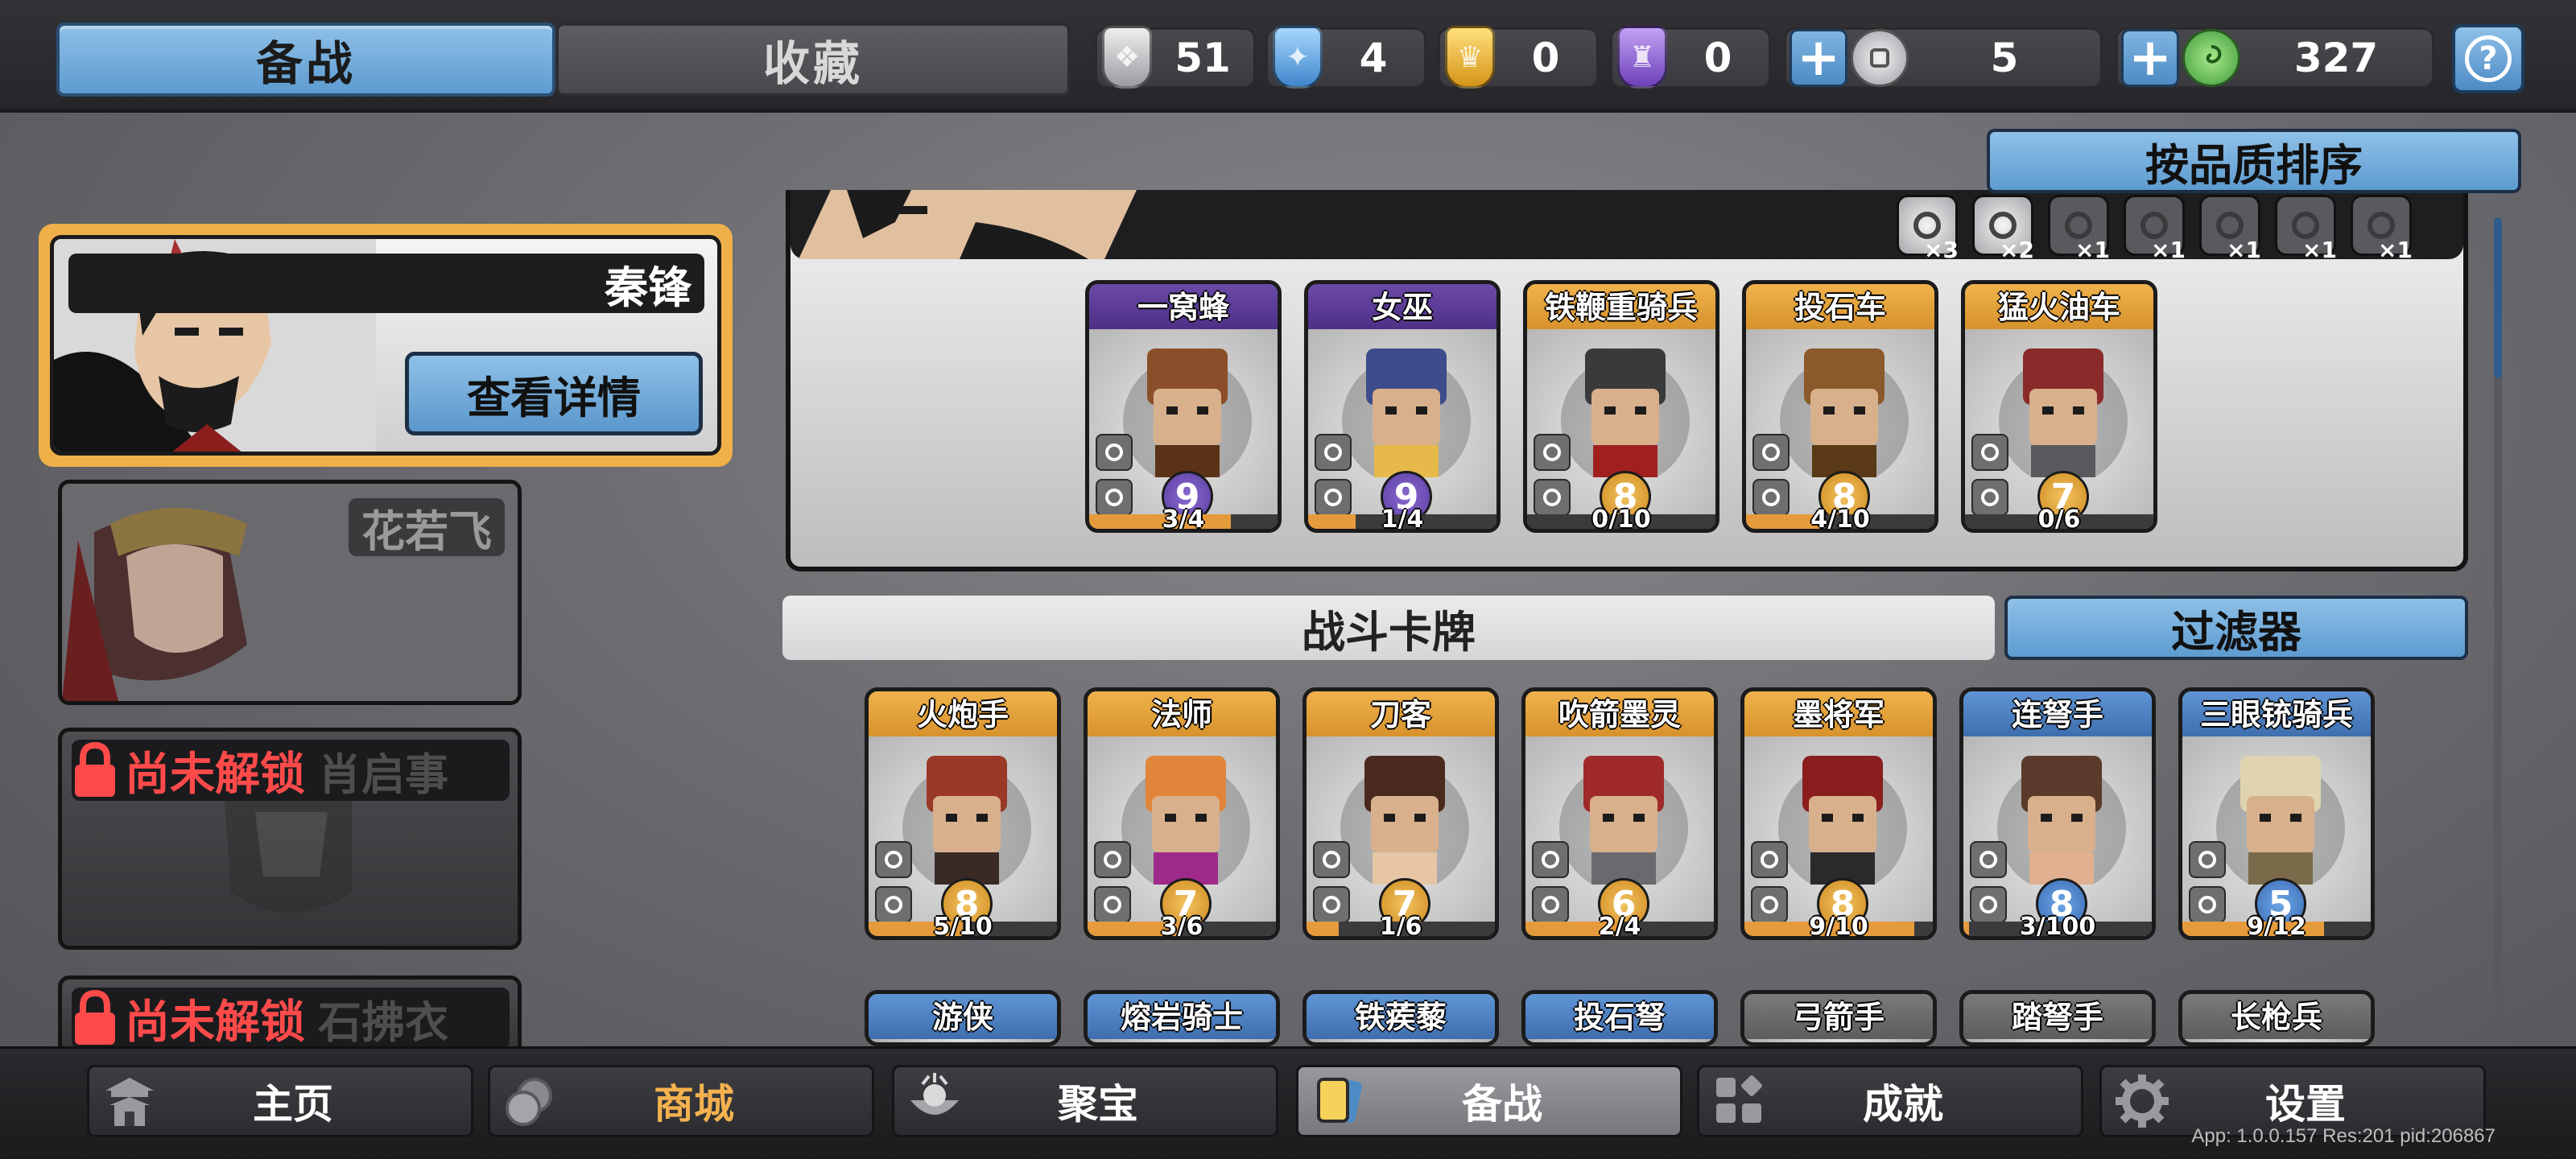 The height and width of the screenshot is (1159, 2576). I want to click on unit-card: 连弩手 8 3/100, so click(2057, 813).